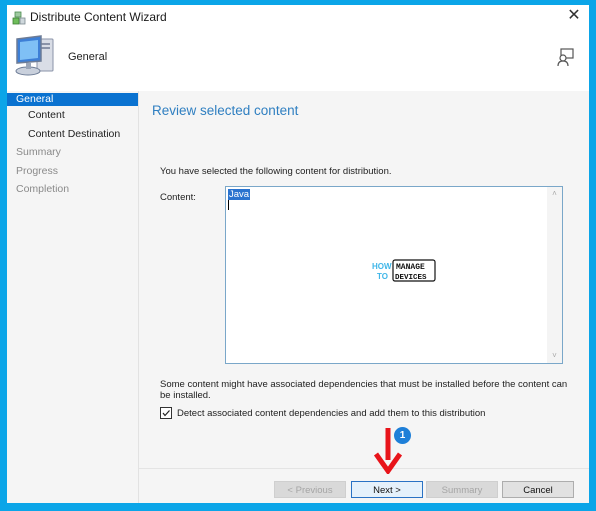 This screenshot has height=511, width=596. I want to click on vertical-scrollbar: ˄ ˅, so click(554, 275).